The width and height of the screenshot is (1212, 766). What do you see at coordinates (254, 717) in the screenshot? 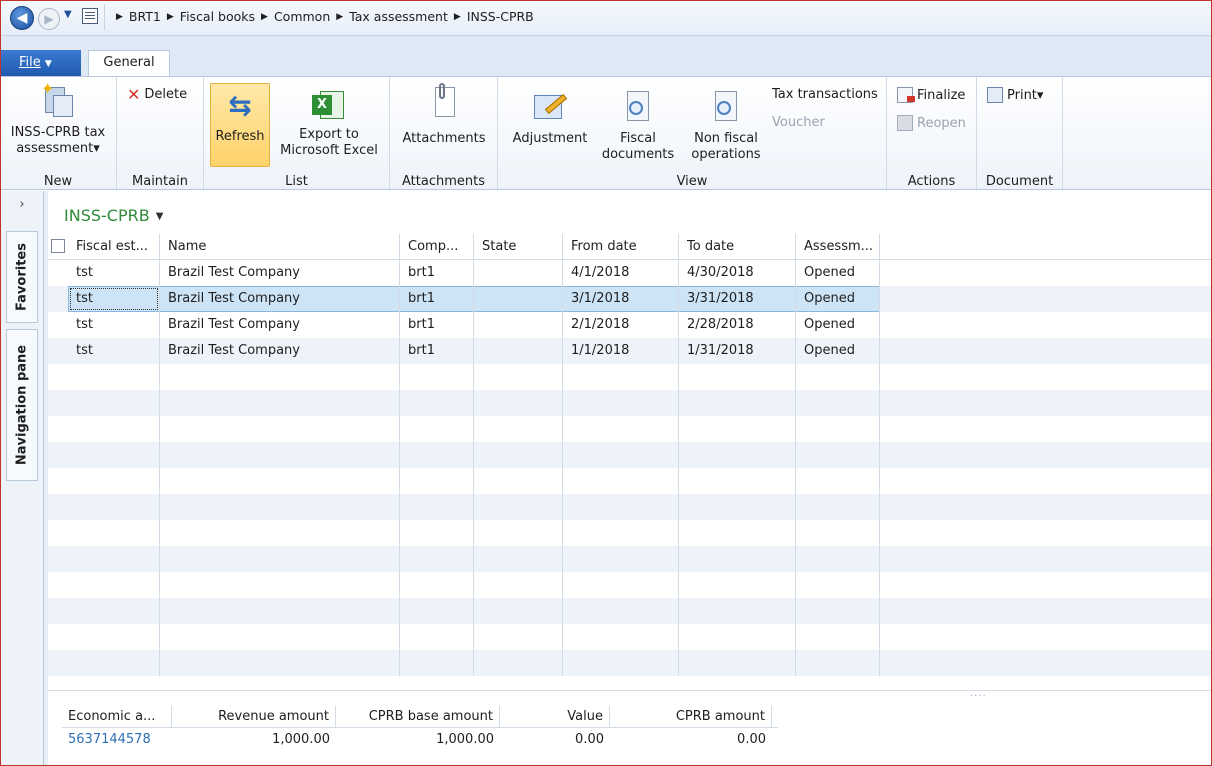
I see `summary-column-header: Revenue amount` at bounding box center [254, 717].